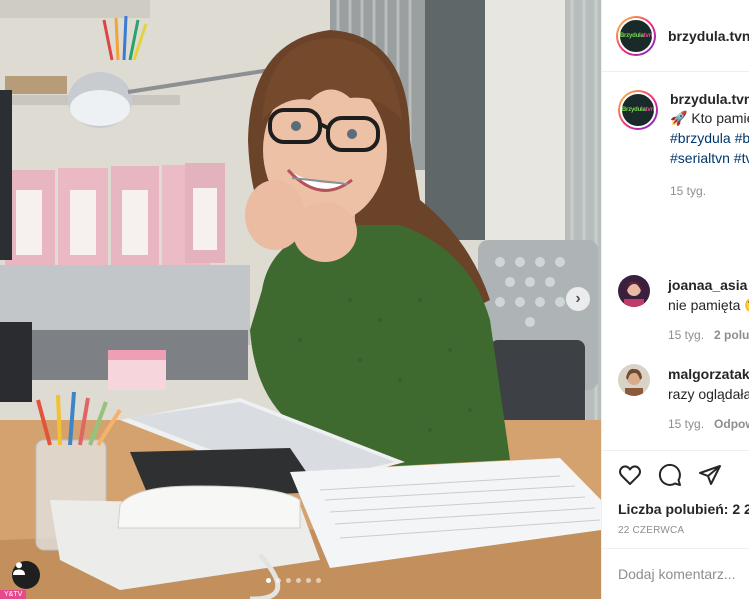  Describe the element at coordinates (710, 475) in the screenshot. I see `share-icon` at that location.